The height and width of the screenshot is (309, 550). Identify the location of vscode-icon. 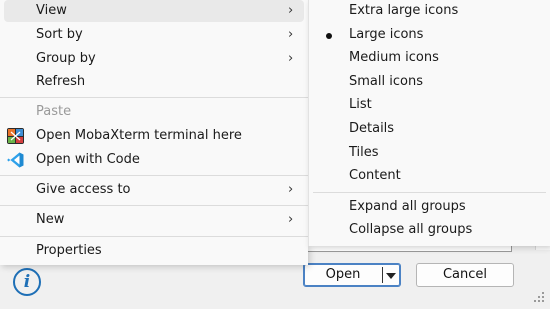
(15, 160).